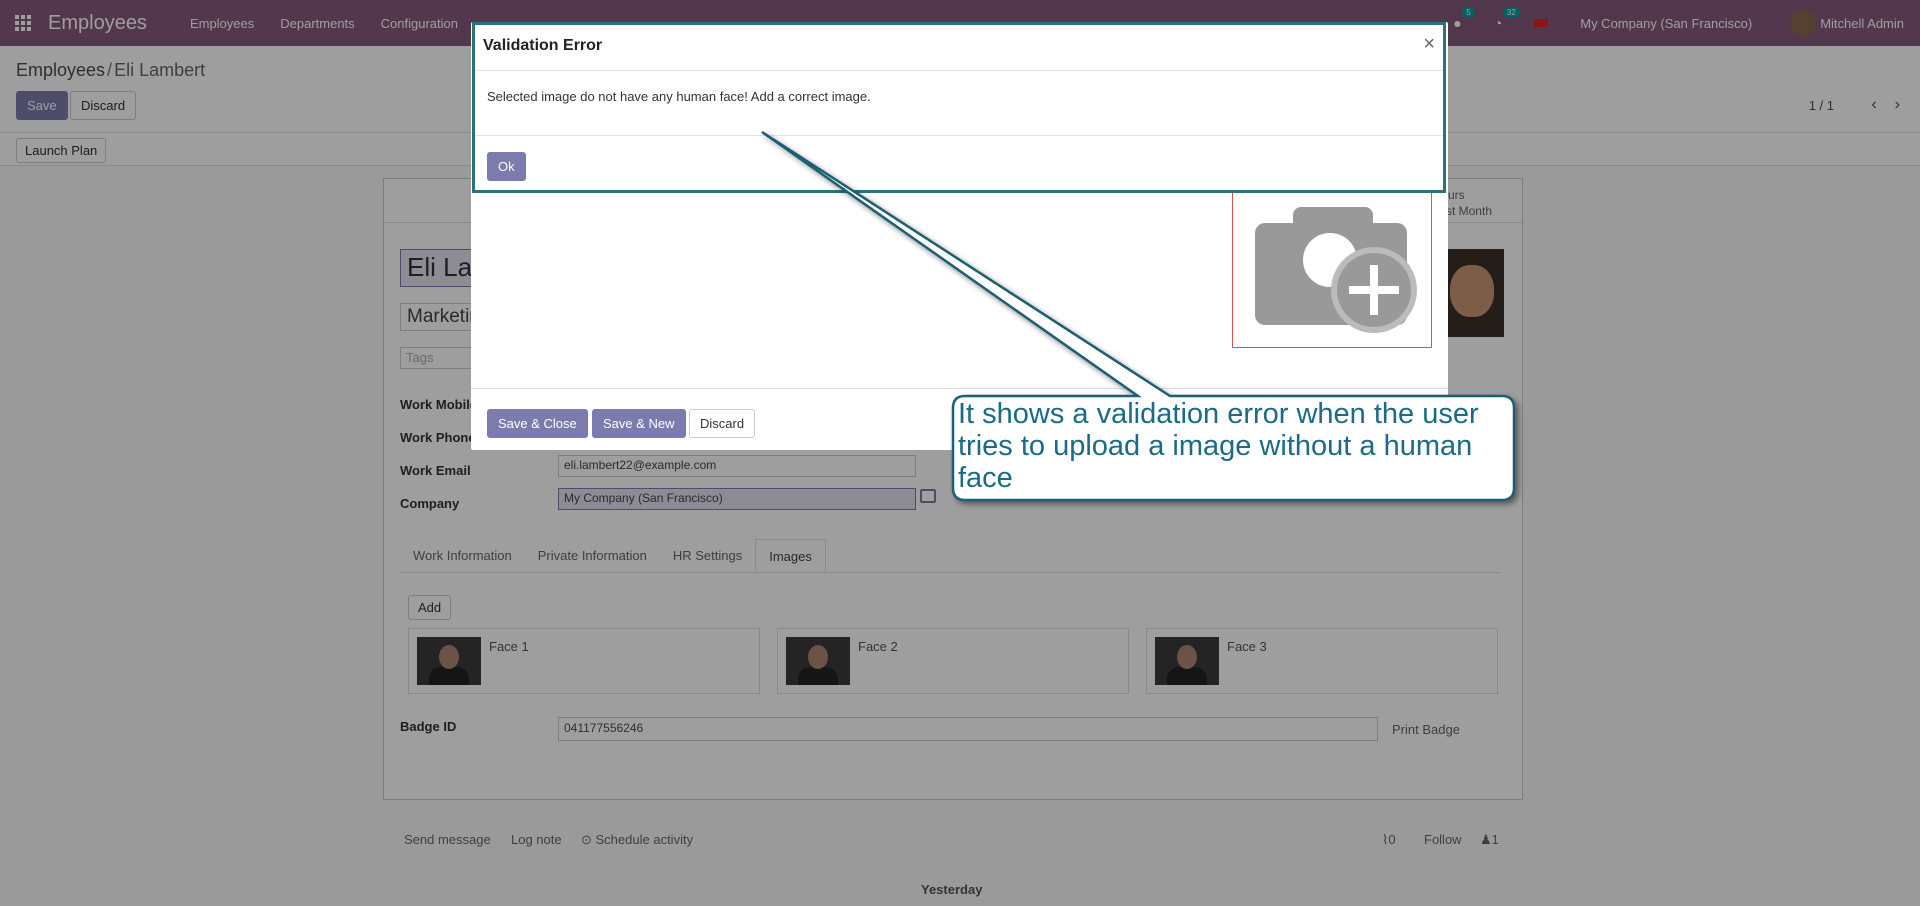 The image size is (1920, 906). Describe the element at coordinates (639, 423) in the screenshot. I see `save-new-button: Save & New` at that location.